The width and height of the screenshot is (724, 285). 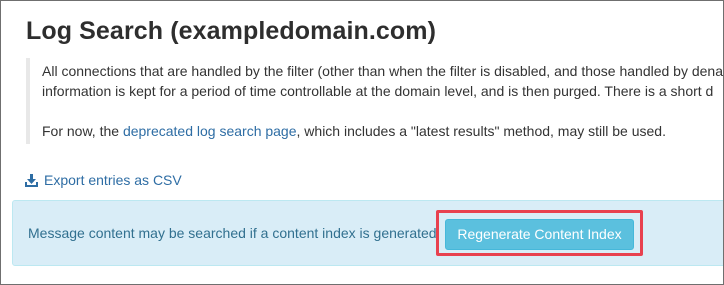 What do you see at coordinates (113, 180) in the screenshot?
I see `export-csv-label: Export entries as CSV` at bounding box center [113, 180].